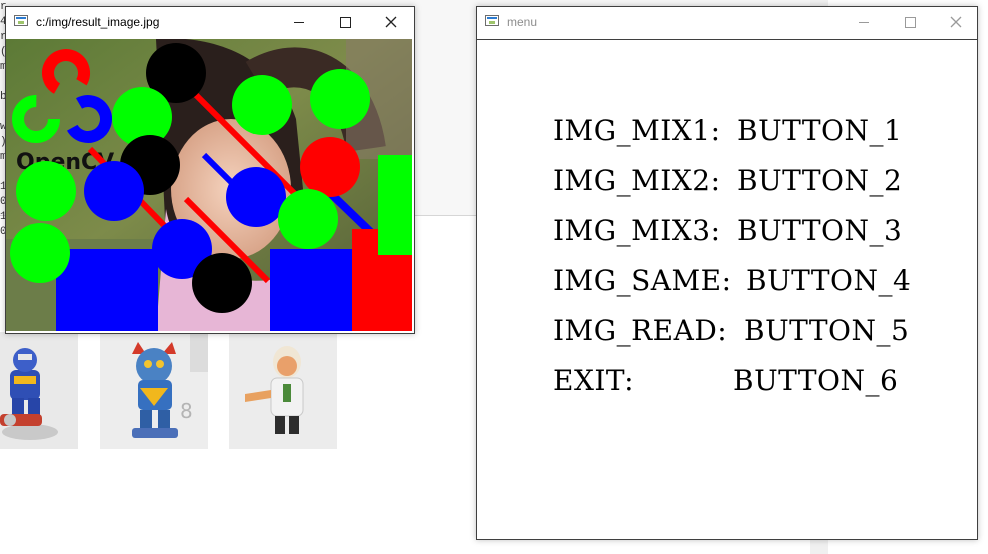  Describe the element at coordinates (640, 330) in the screenshot. I see `menu-key-img-read: IMG_READ:` at that location.